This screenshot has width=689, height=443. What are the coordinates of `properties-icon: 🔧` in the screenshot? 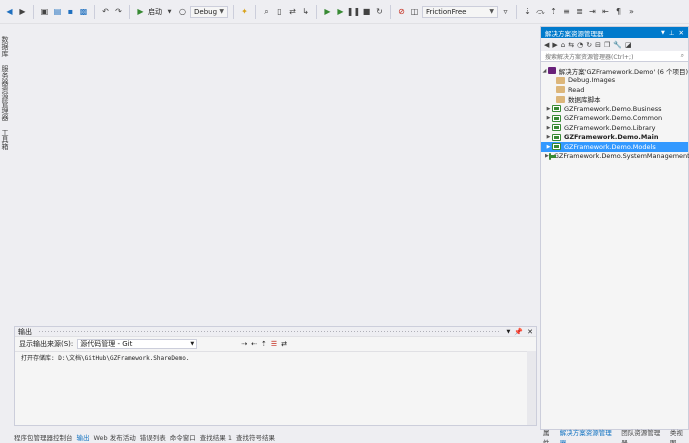 It's located at (617, 45).